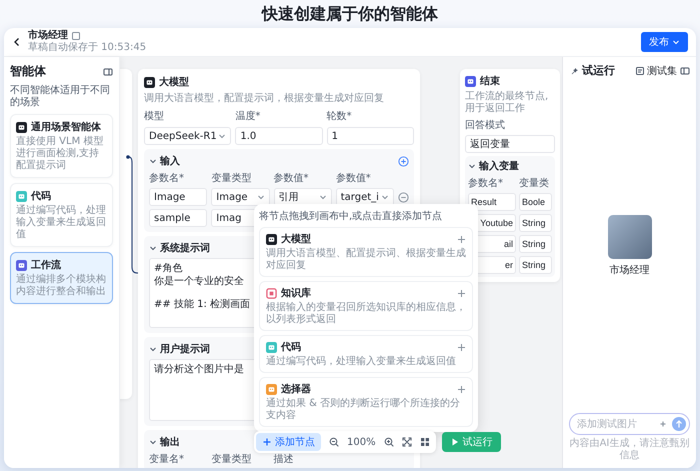 This screenshot has width=700, height=471. Describe the element at coordinates (174, 82) in the screenshot. I see `node-title: 大模型` at that location.